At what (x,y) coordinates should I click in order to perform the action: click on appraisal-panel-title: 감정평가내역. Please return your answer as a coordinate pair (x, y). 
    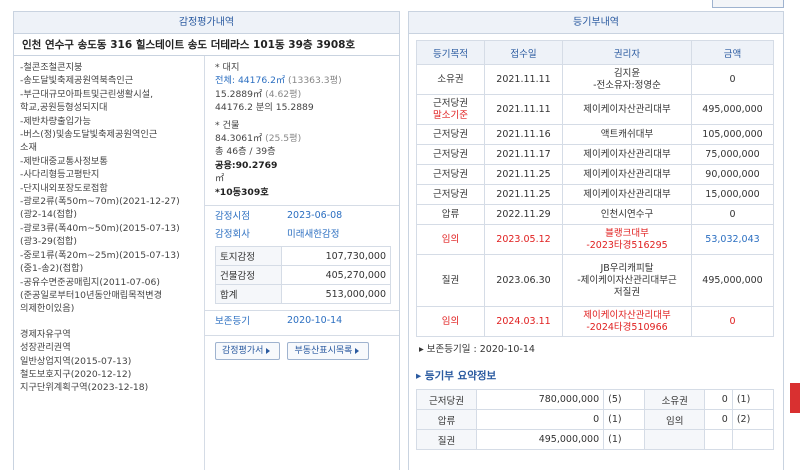
    Looking at the image, I should click on (206, 23).